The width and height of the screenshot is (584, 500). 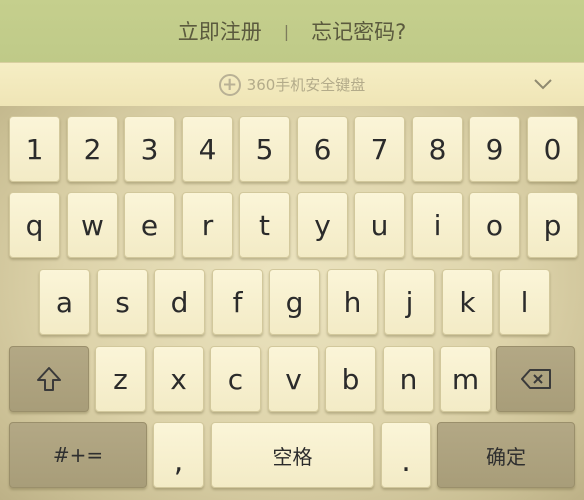 What do you see at coordinates (34, 149) in the screenshot?
I see `key-1: 1` at bounding box center [34, 149].